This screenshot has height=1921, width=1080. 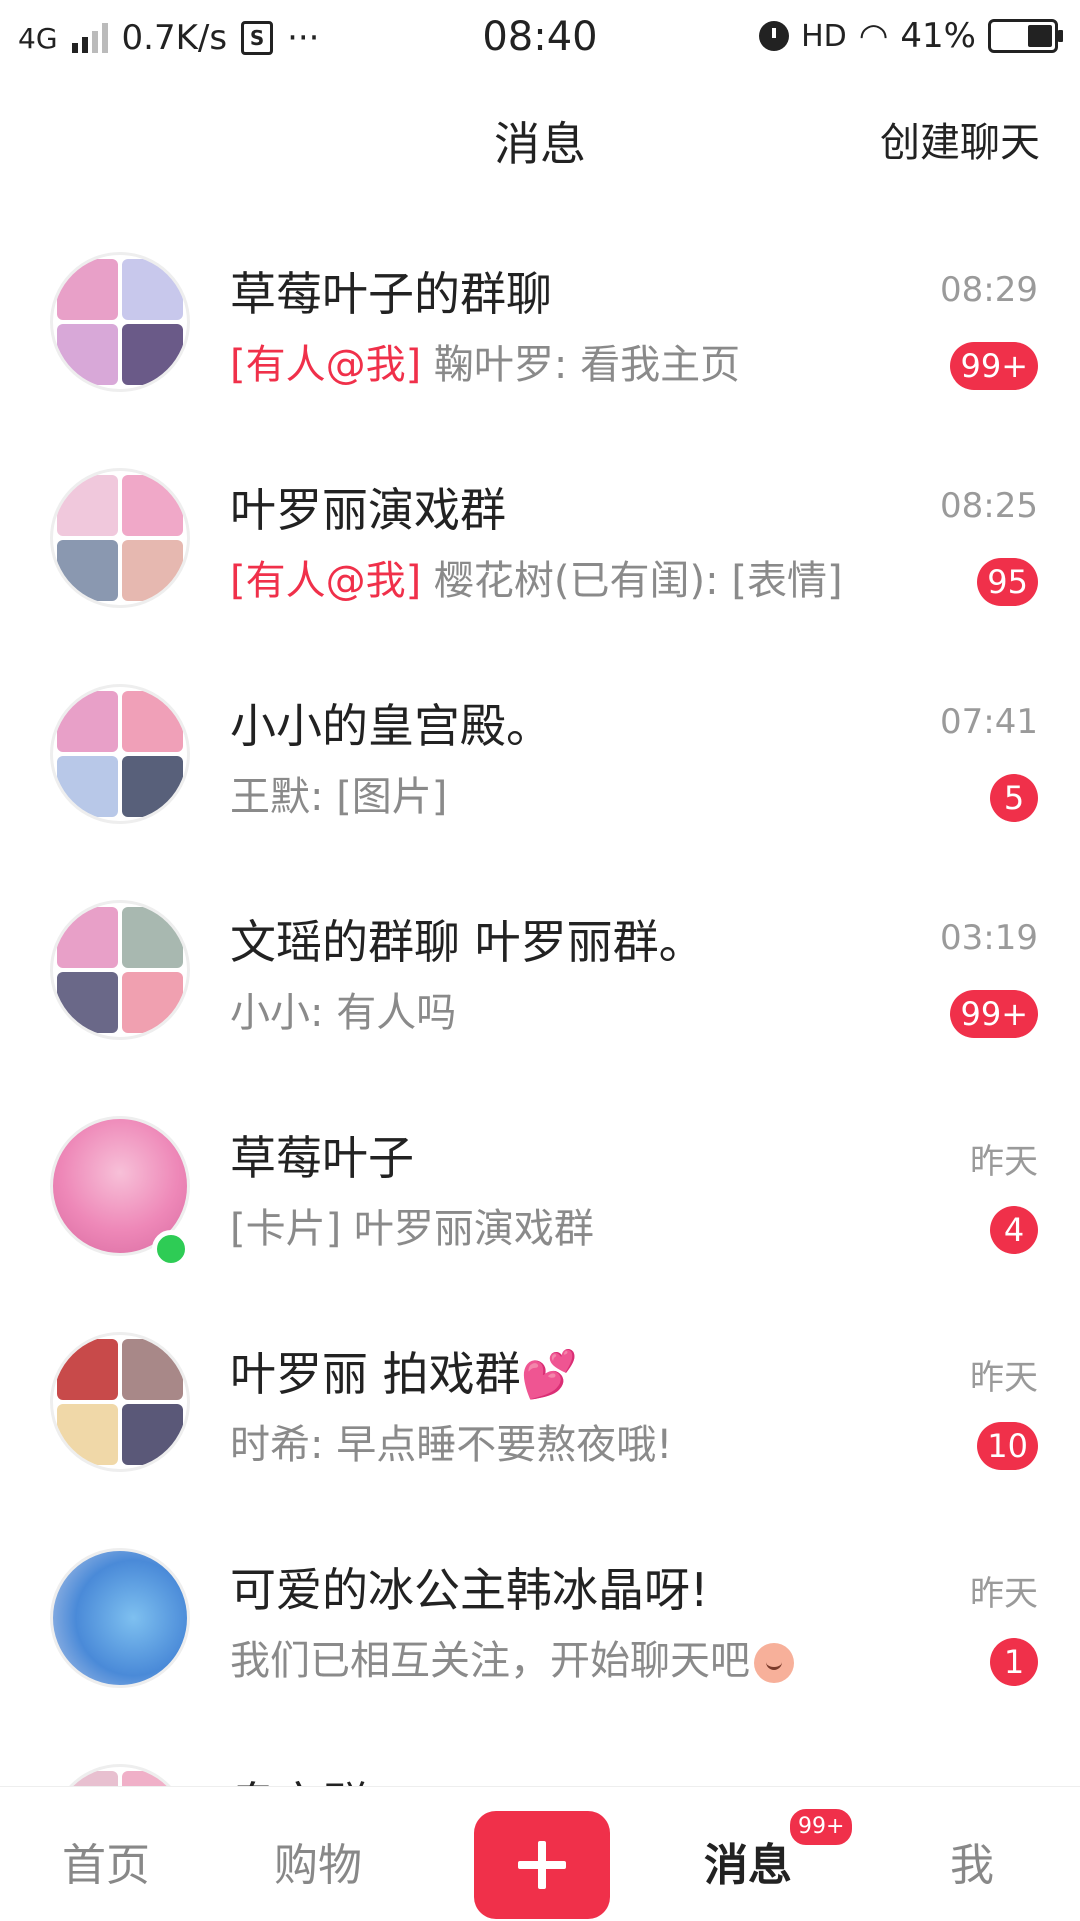 What do you see at coordinates (451, 1445) in the screenshot?
I see `preview-text: 时希: 早点睡不要熬夜哦!` at bounding box center [451, 1445].